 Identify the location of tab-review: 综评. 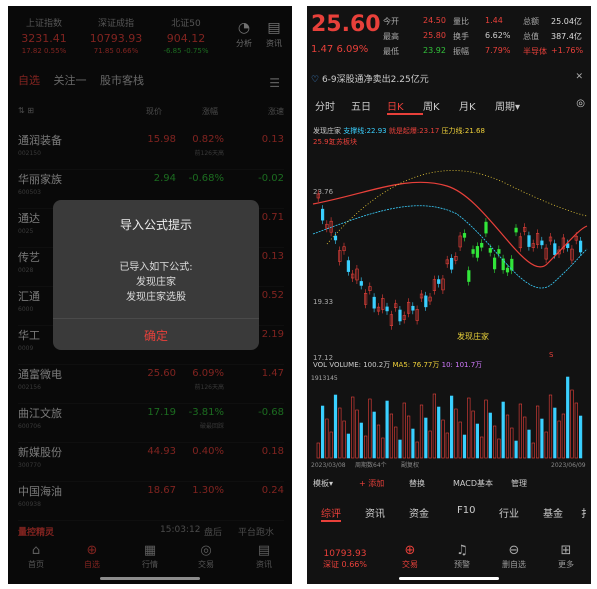
(331, 513).